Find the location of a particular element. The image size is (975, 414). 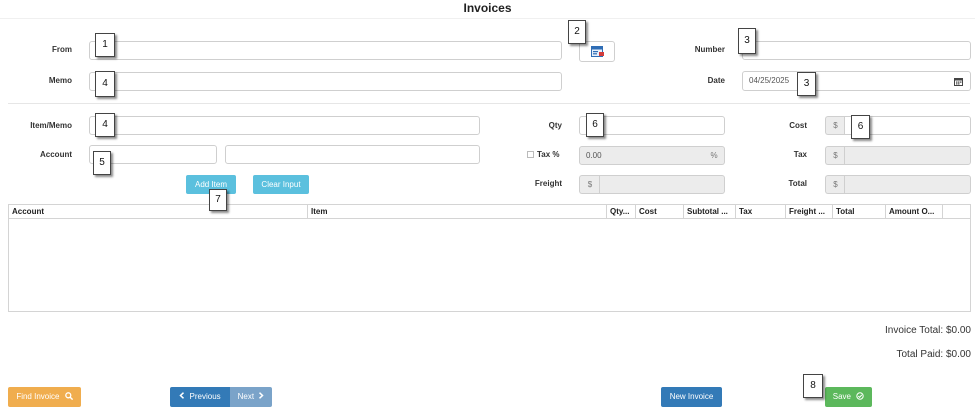

next-label: Next is located at coordinates (246, 396).